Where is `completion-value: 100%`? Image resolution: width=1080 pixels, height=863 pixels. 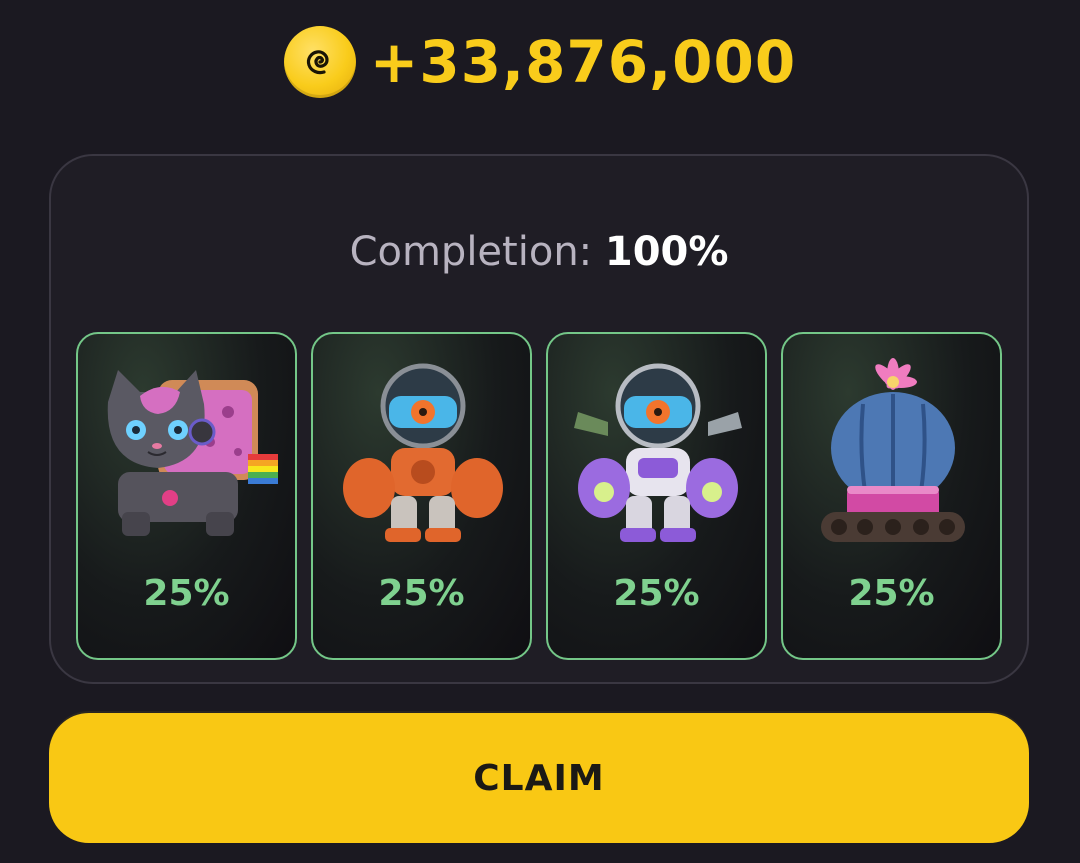 completion-value: 100% is located at coordinates (666, 252).